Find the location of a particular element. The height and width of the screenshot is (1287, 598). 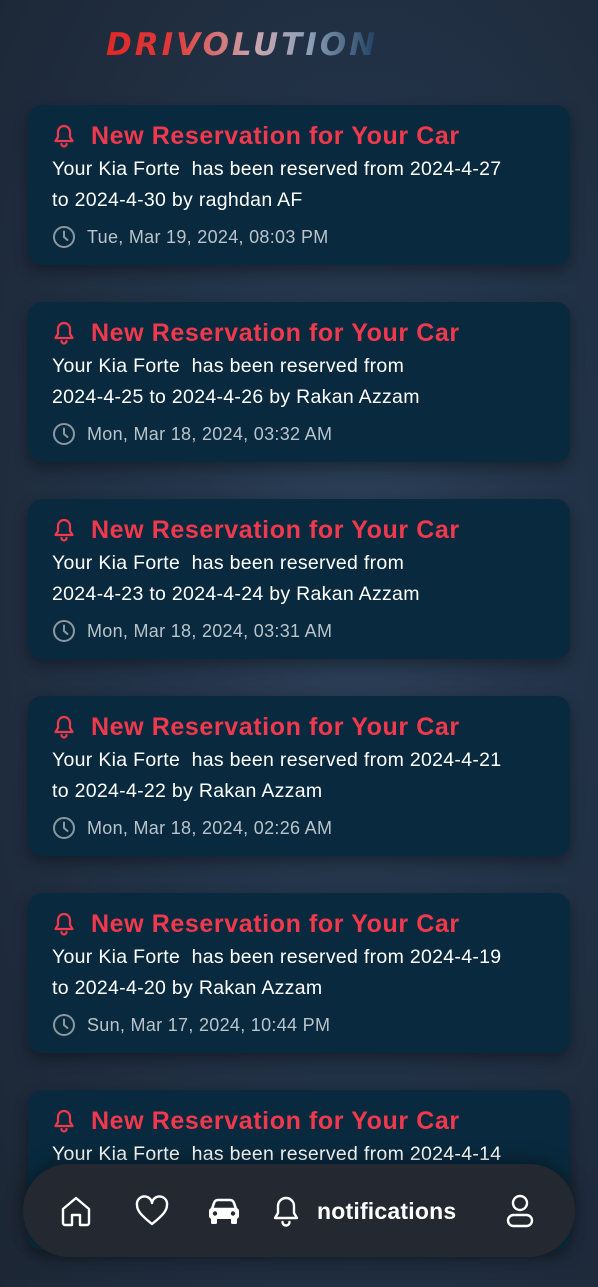

bottom-navigation-bar: notifications is located at coordinates (299, 1210).